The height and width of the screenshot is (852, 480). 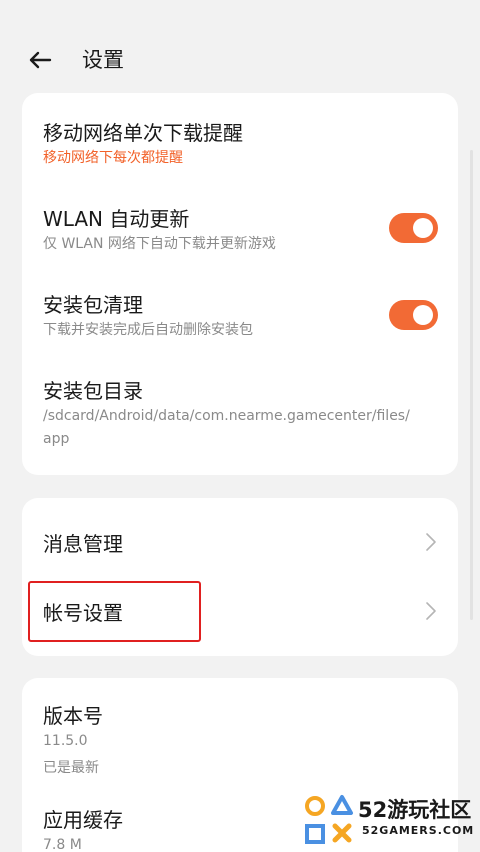 What do you see at coordinates (83, 613) in the screenshot?
I see `account-settings-title: 帐号设置` at bounding box center [83, 613].